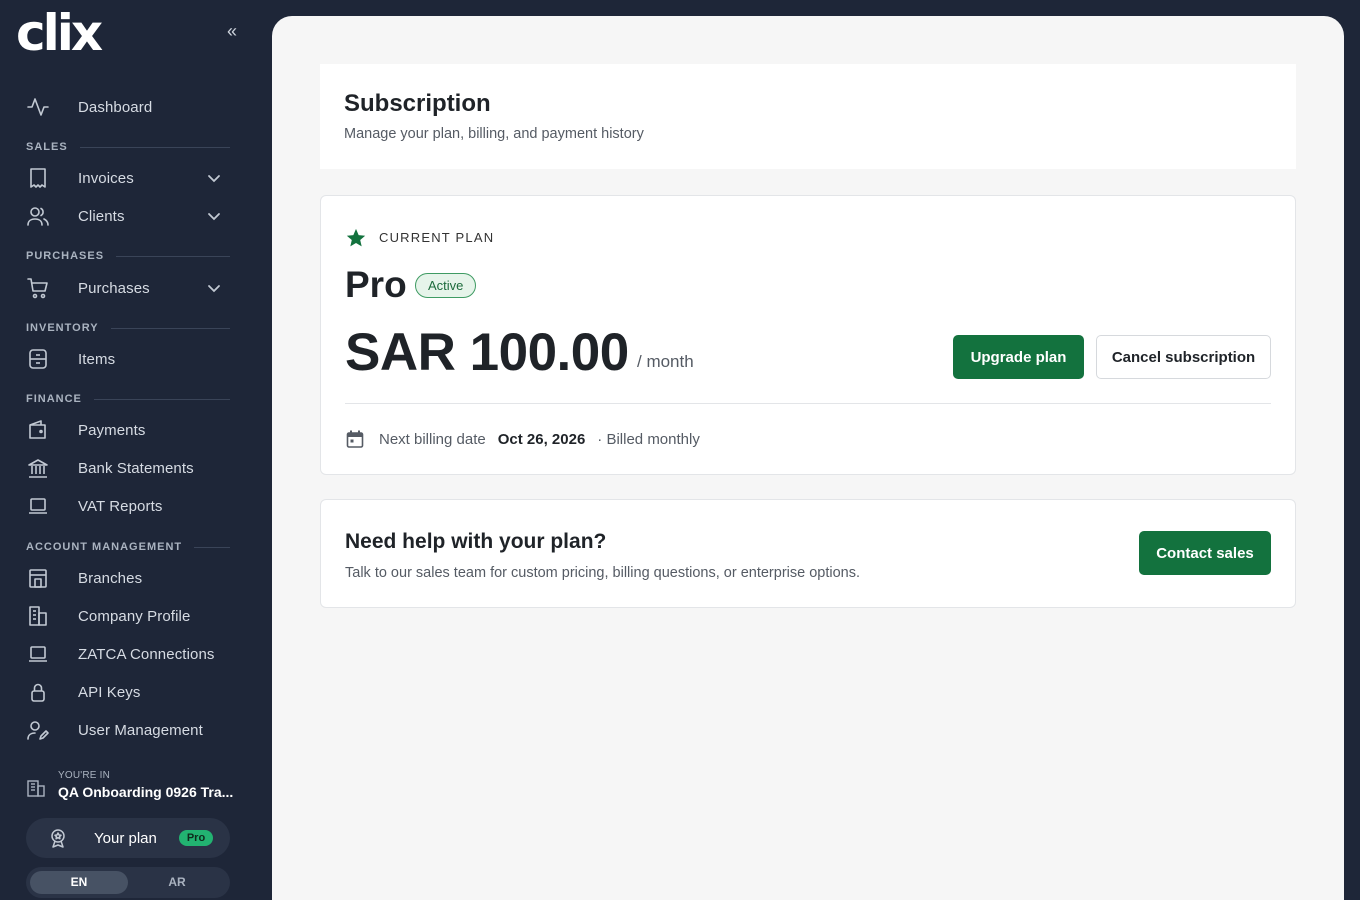 Image resolution: width=1360 pixels, height=900 pixels. I want to click on sidebar-item-label: Bank Statements, so click(136, 468).